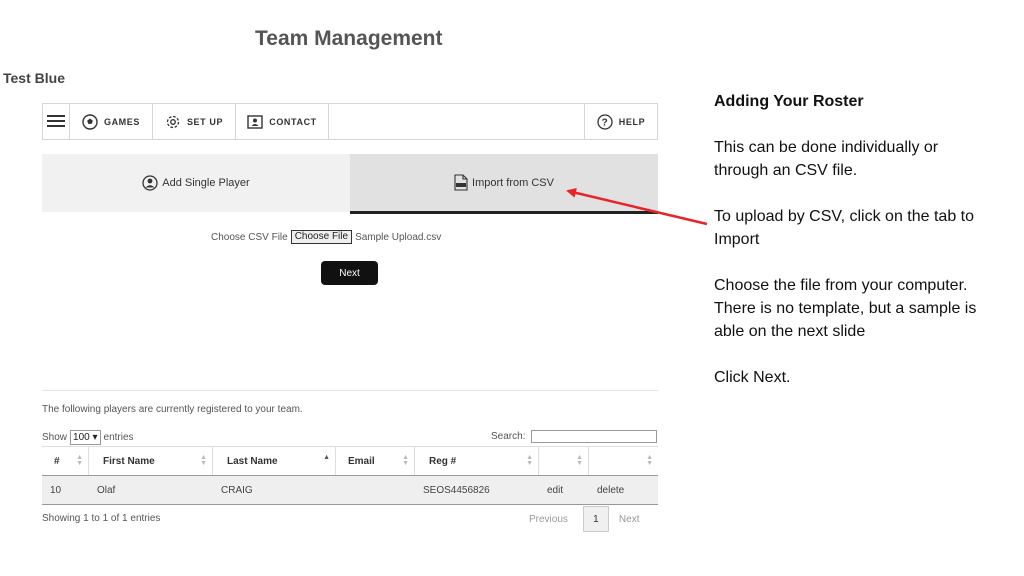 The height and width of the screenshot is (576, 1024). Describe the element at coordinates (375, 461) in the screenshot. I see `column-header-email: Email ▲ ▼` at that location.